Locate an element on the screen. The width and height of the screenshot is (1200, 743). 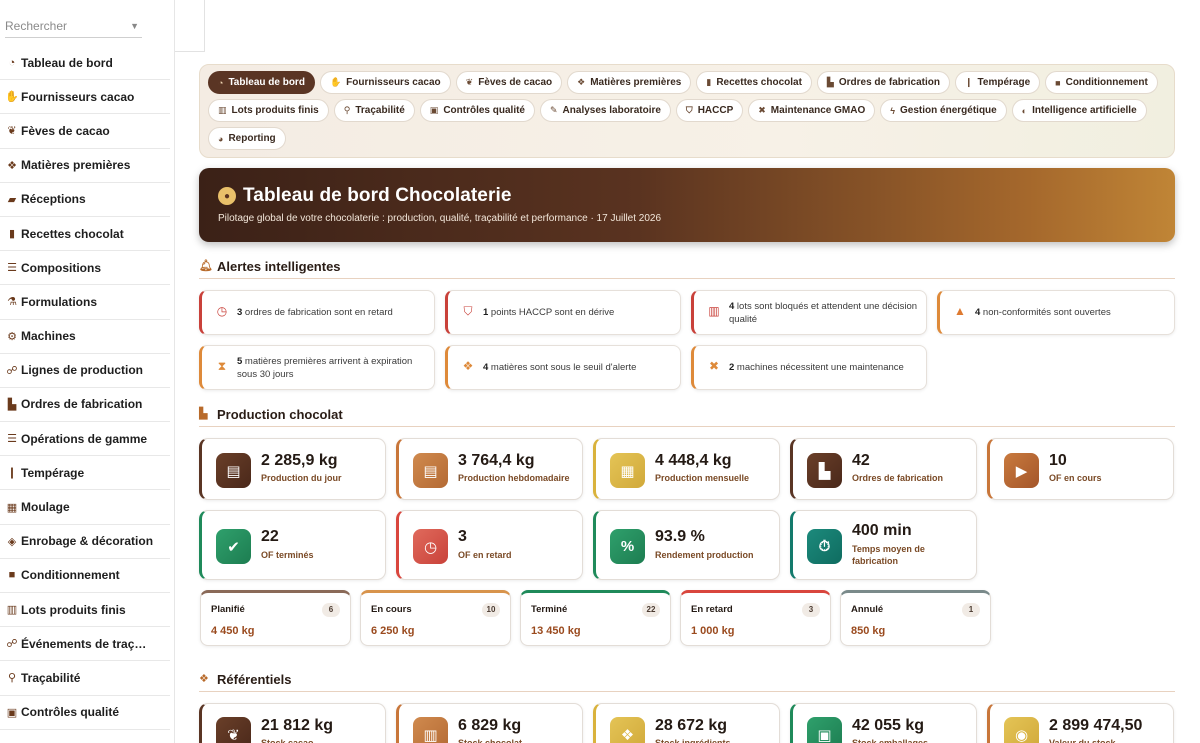
alert-text: 2 machines nécessitent une maintenance is located at coordinates (816, 367).